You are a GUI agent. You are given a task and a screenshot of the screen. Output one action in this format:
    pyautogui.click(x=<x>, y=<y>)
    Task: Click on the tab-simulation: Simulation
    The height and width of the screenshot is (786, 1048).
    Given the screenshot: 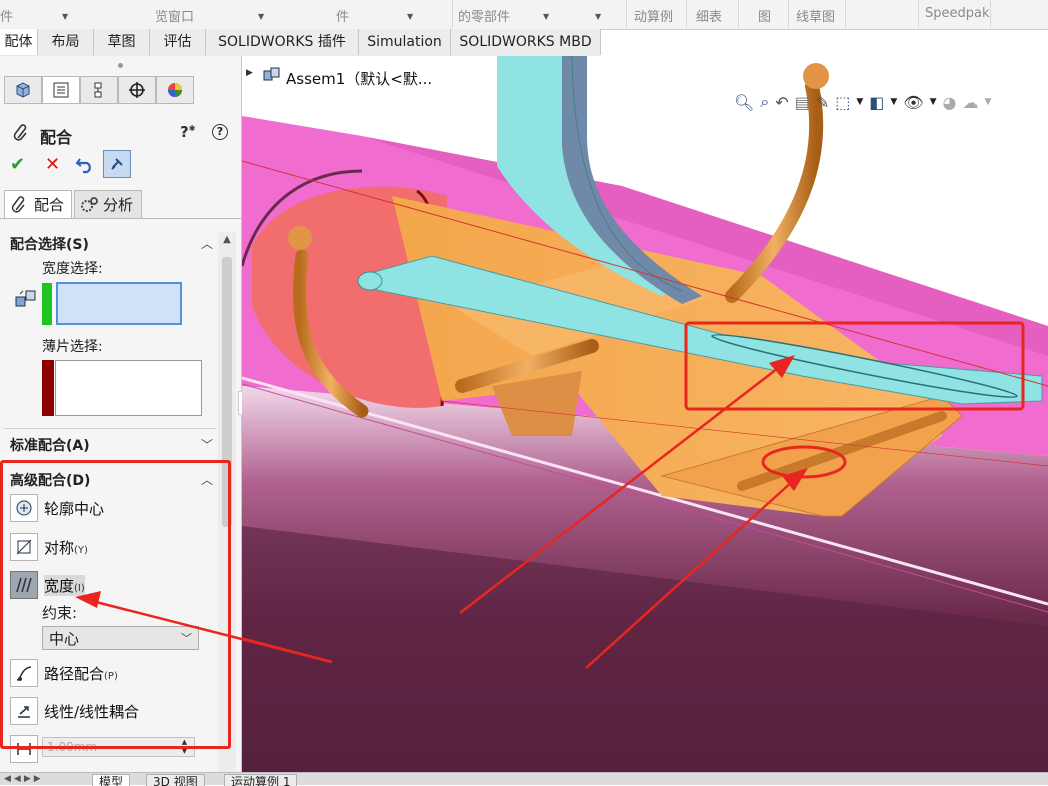 What is the action you would take?
    pyautogui.click(x=405, y=42)
    